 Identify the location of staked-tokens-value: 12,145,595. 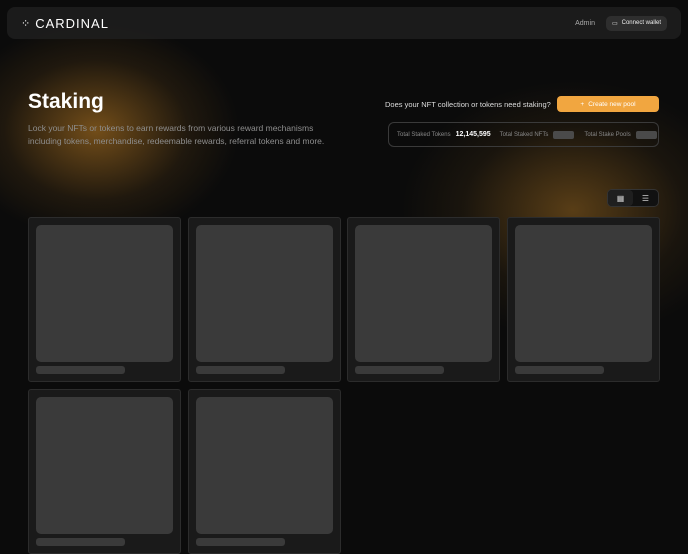
(473, 134).